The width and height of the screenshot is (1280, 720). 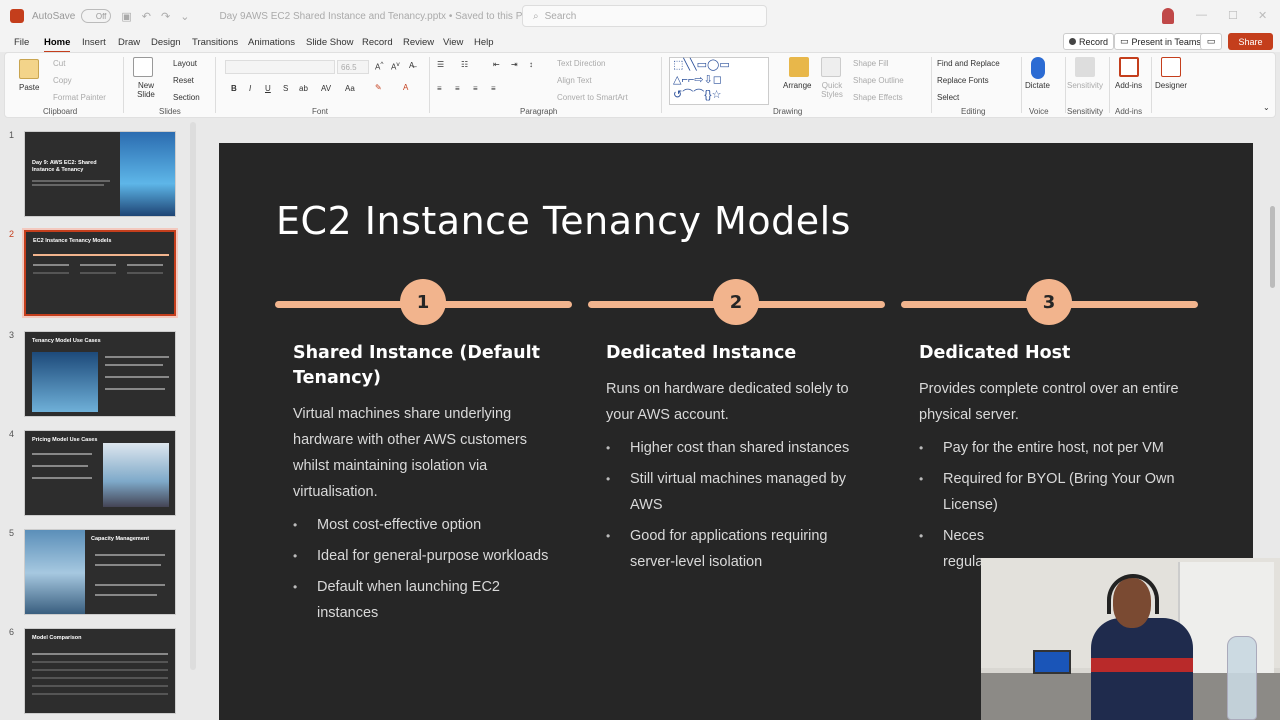 I want to click on microphone-icon, so click(x=1038, y=68).